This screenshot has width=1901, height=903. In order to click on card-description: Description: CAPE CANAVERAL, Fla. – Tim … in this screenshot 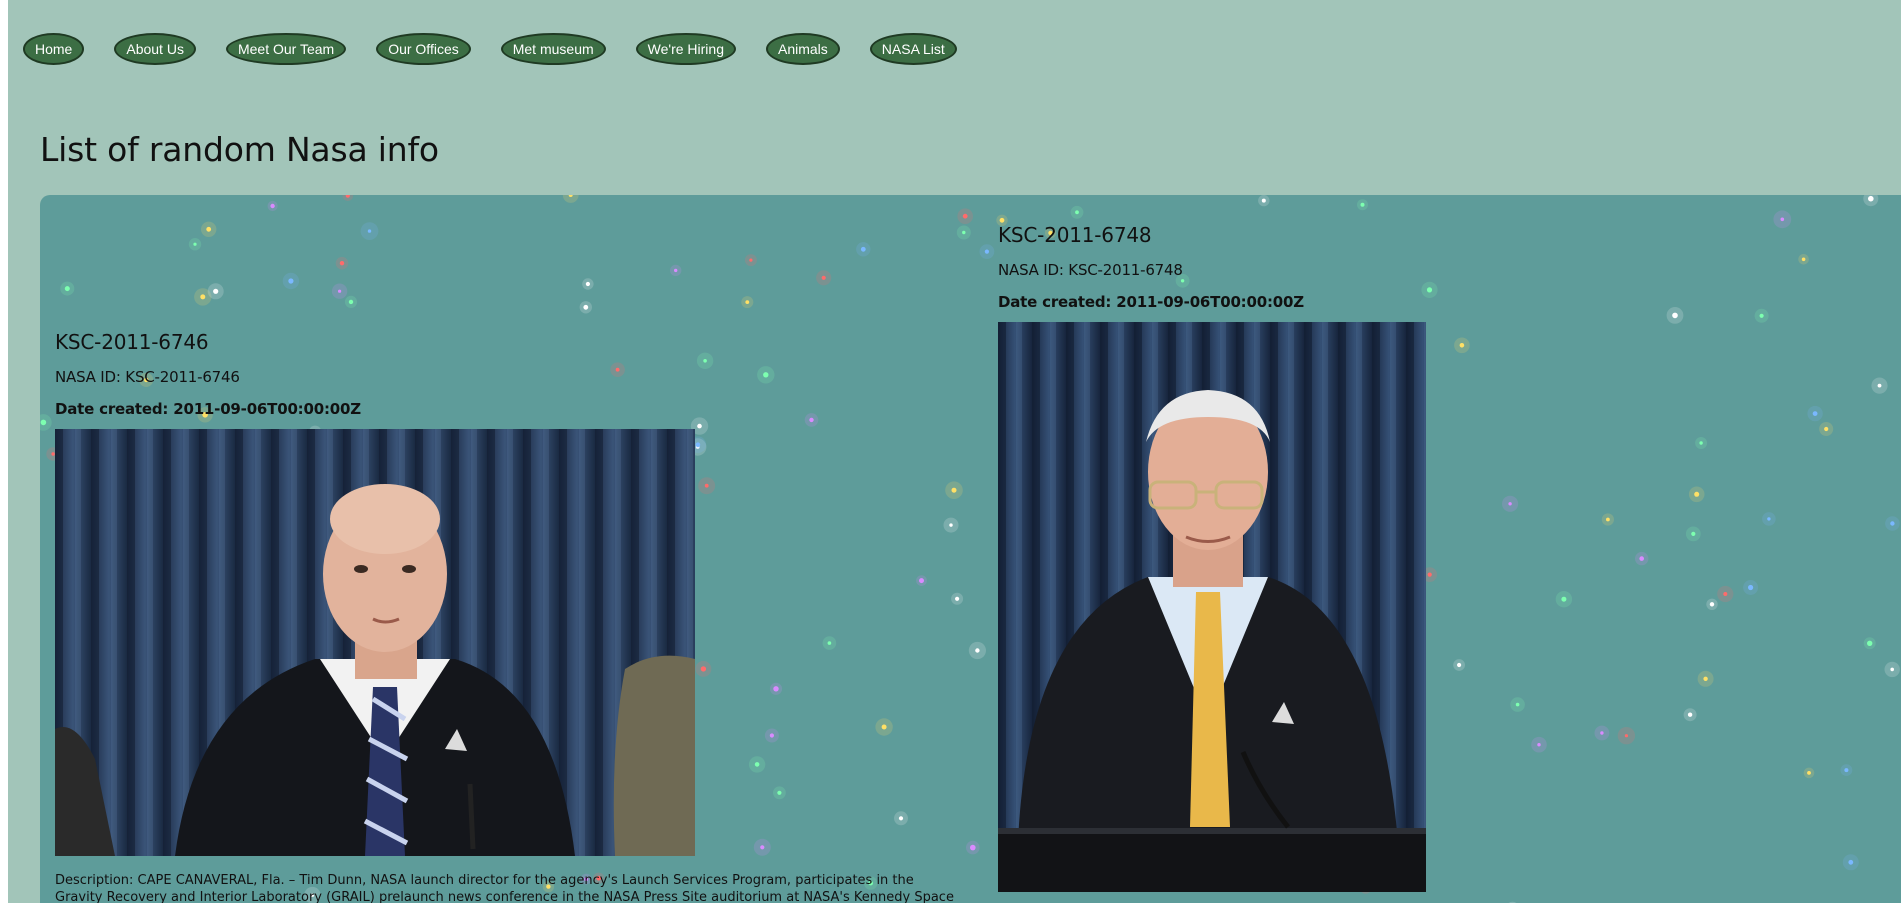, I will do `click(504, 888)`.